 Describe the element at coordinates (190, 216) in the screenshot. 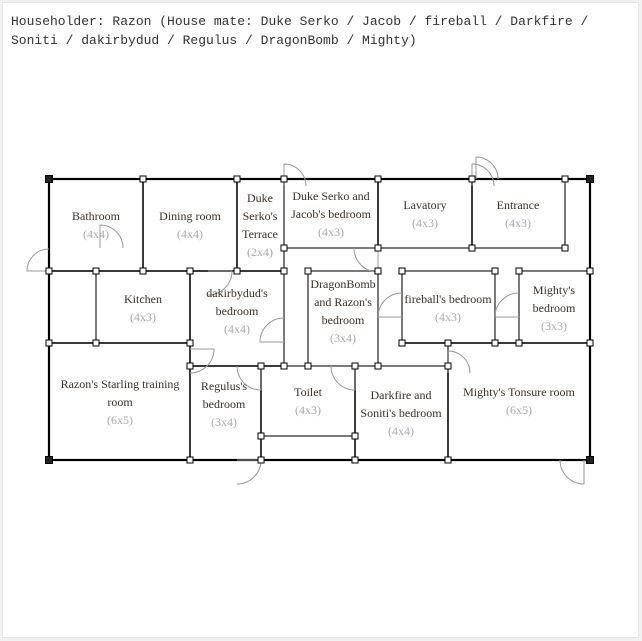

I see `room-name: Dining room` at that location.